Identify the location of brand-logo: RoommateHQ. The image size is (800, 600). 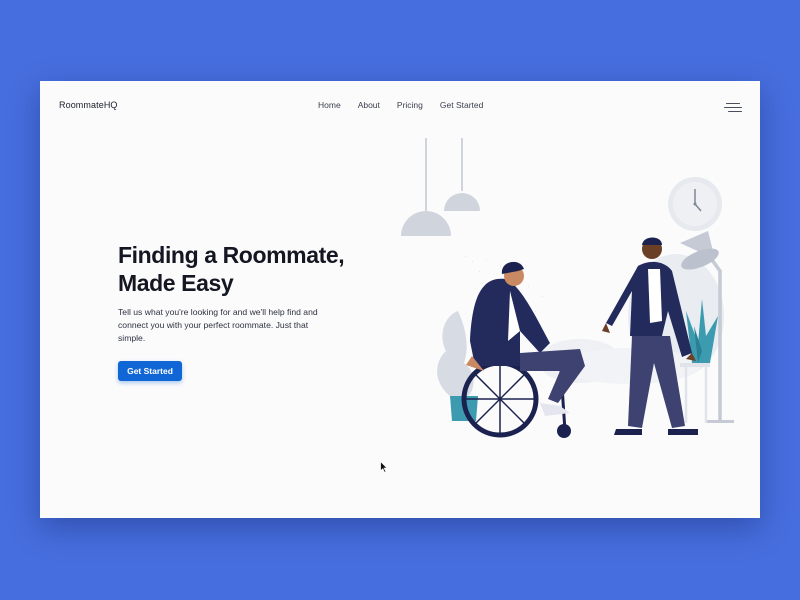
(88, 105).